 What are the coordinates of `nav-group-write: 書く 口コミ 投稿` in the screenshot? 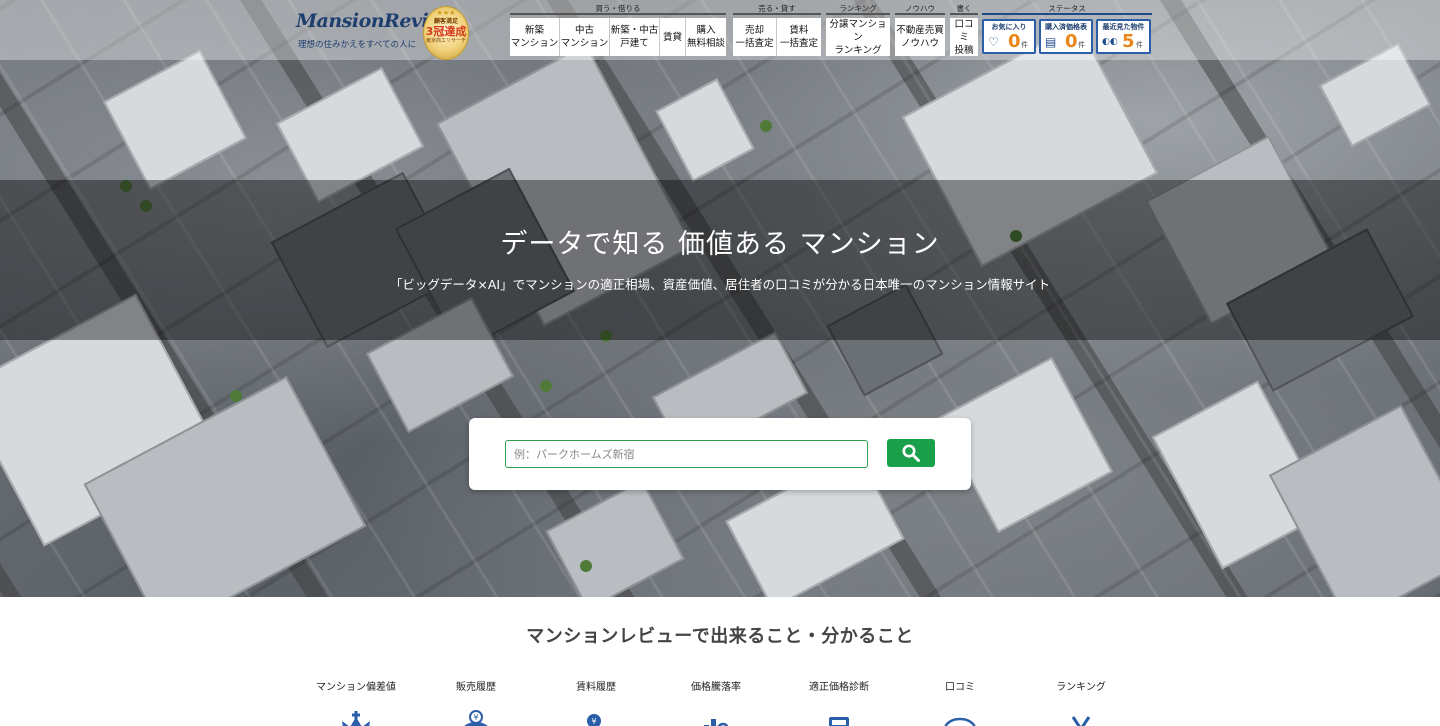 It's located at (964, 29).